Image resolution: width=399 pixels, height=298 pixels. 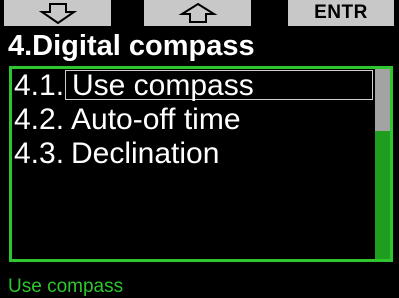 I want to click on scrollbar-thumb, so click(x=382, y=100).